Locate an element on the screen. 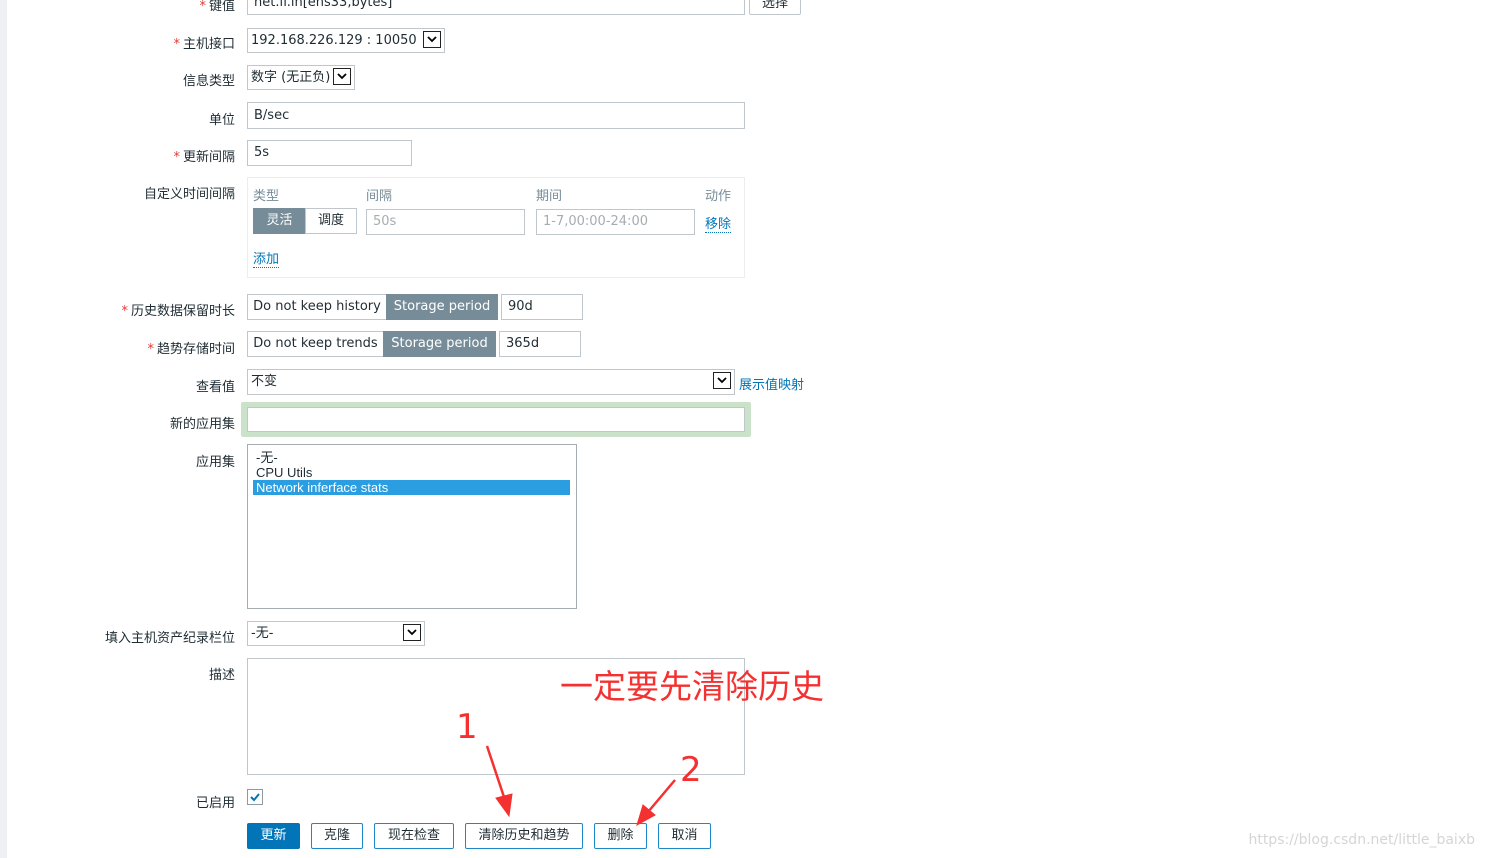 This screenshot has width=1485, height=858. arrow-to-clear-history is located at coordinates (499, 781).